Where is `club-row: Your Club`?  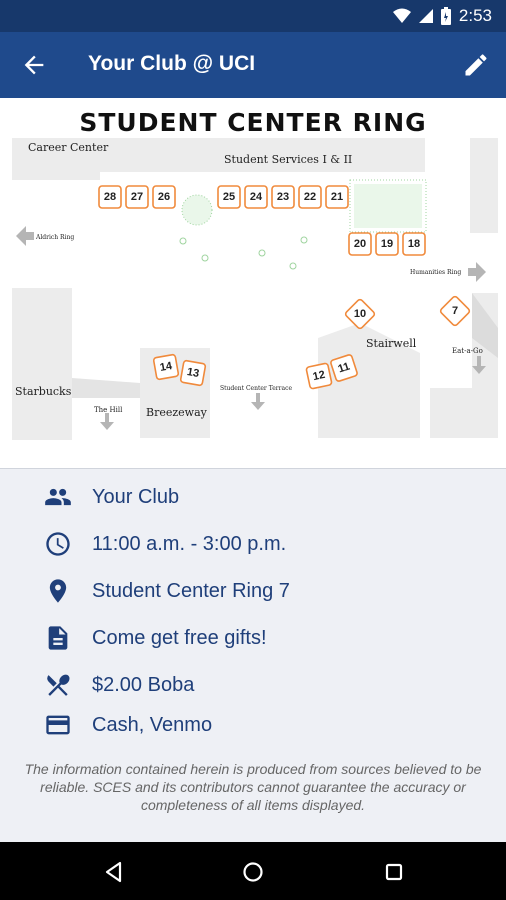
club-row: Your Club is located at coordinates (253, 497).